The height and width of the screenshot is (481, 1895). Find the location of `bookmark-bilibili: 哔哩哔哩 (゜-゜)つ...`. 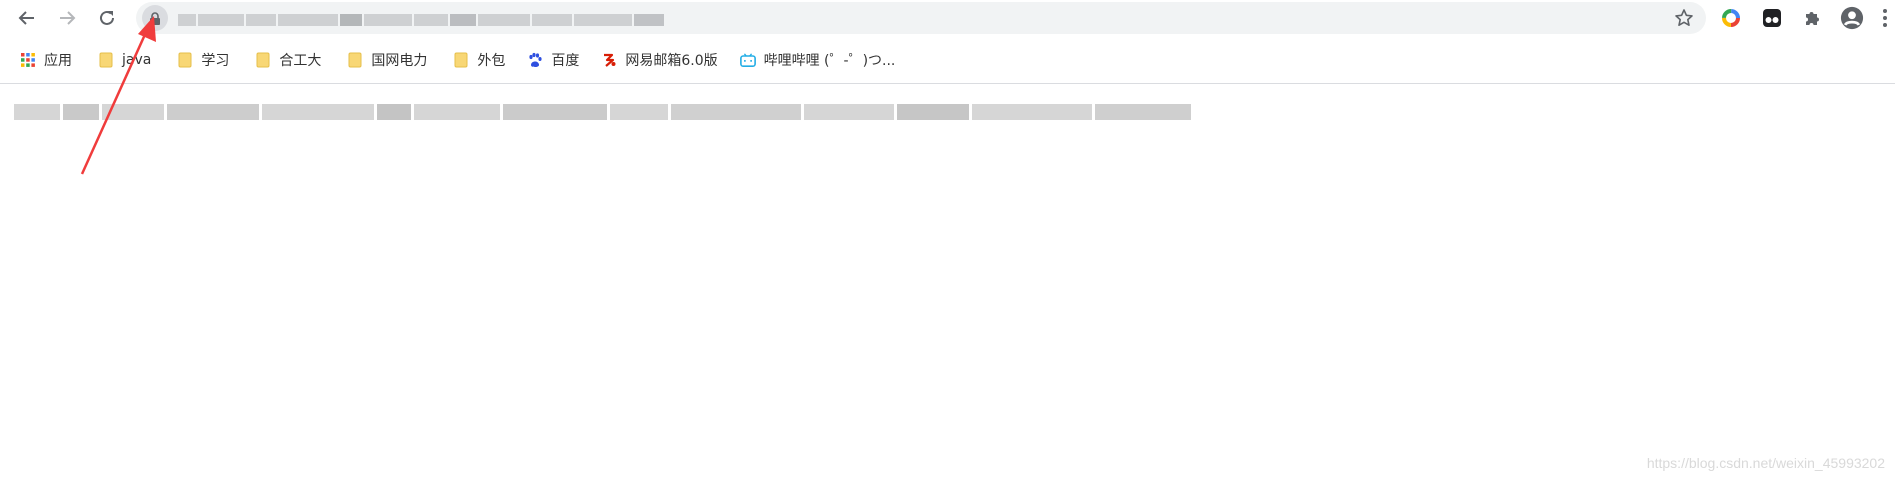

bookmark-bilibili: 哔哩哔哩 (゜-゜)つ... is located at coordinates (818, 60).